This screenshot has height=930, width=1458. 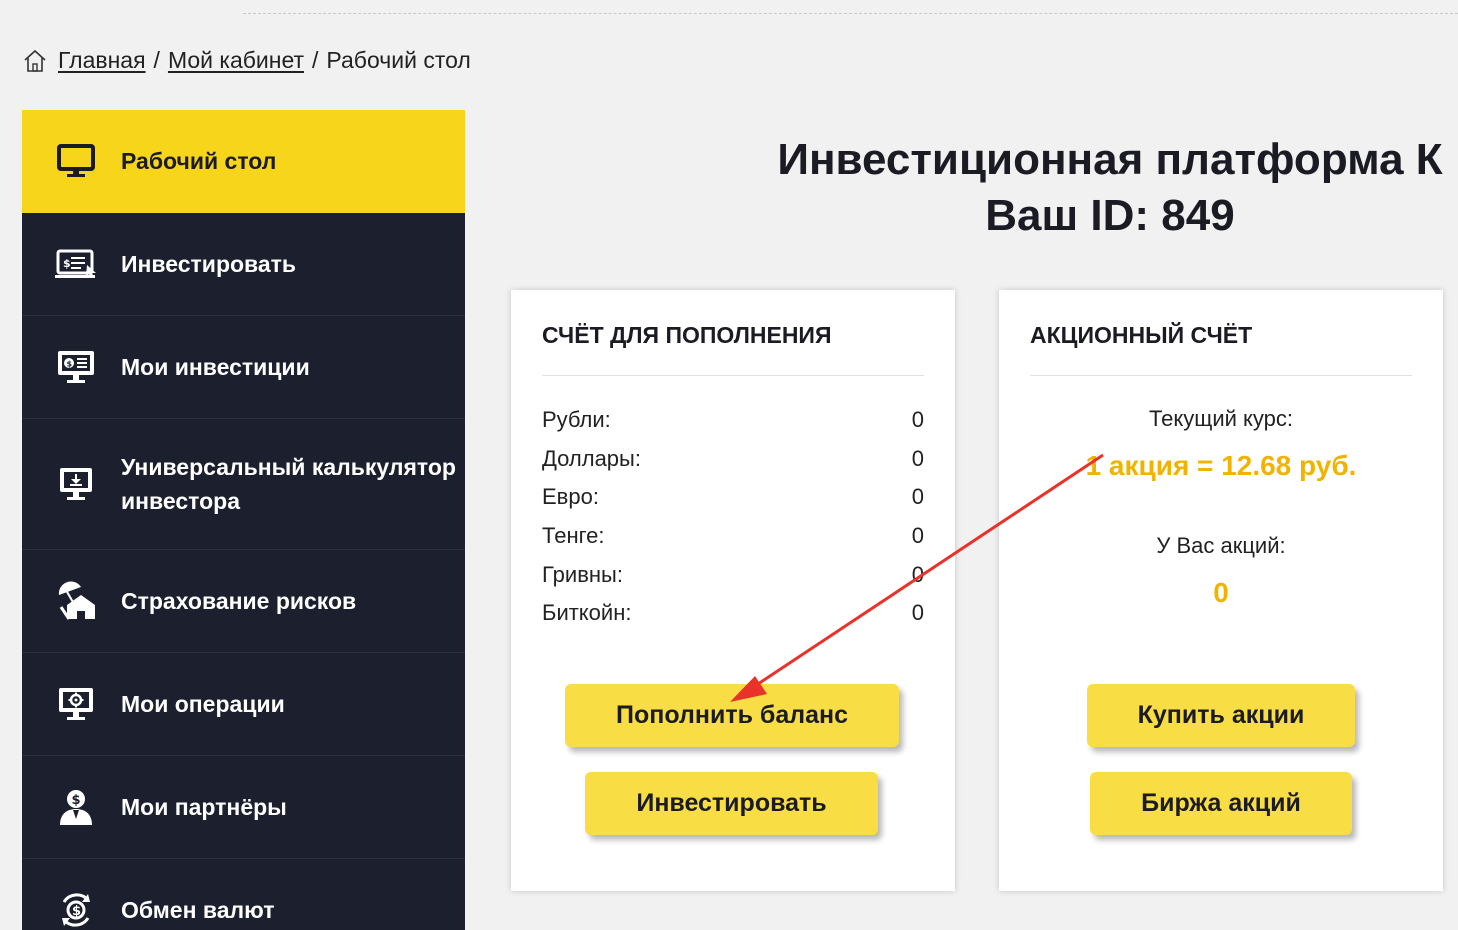 I want to click on home-icon, so click(x=35, y=61).